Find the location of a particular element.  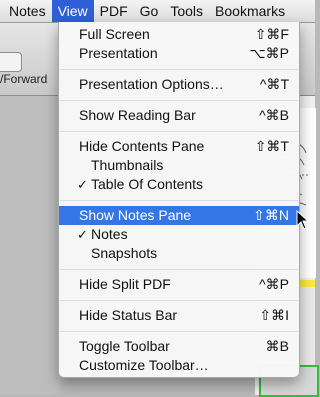

menu-item-hide-split-pdf: Hide Split PDF ^⌘P is located at coordinates (179, 284).